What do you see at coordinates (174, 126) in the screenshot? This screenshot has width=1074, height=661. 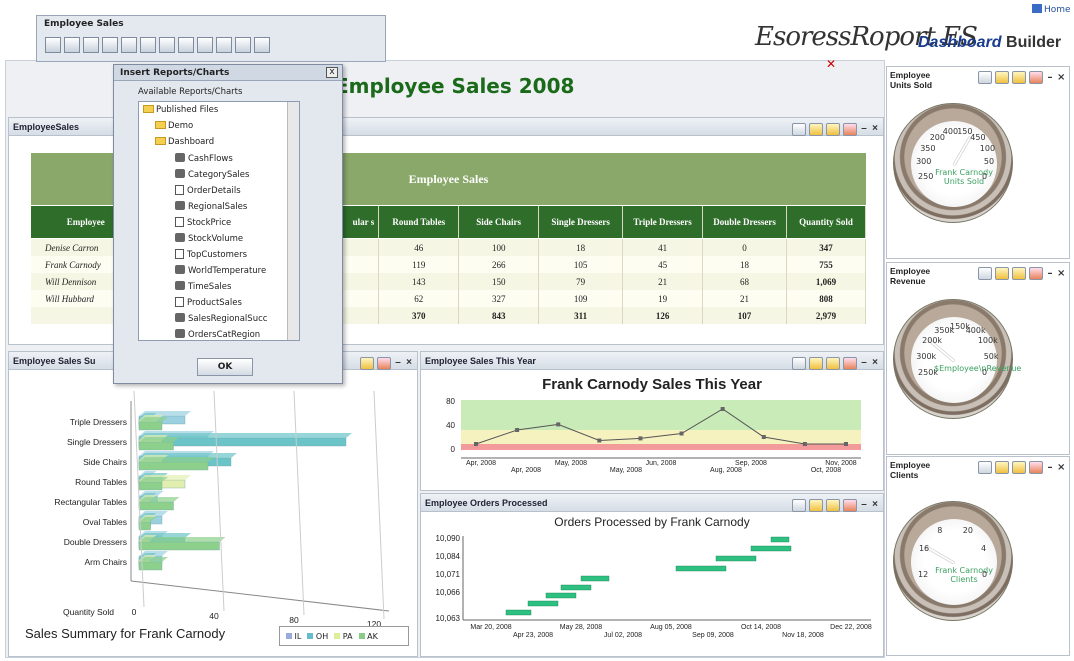 I see `tree-item: Demo` at bounding box center [174, 126].